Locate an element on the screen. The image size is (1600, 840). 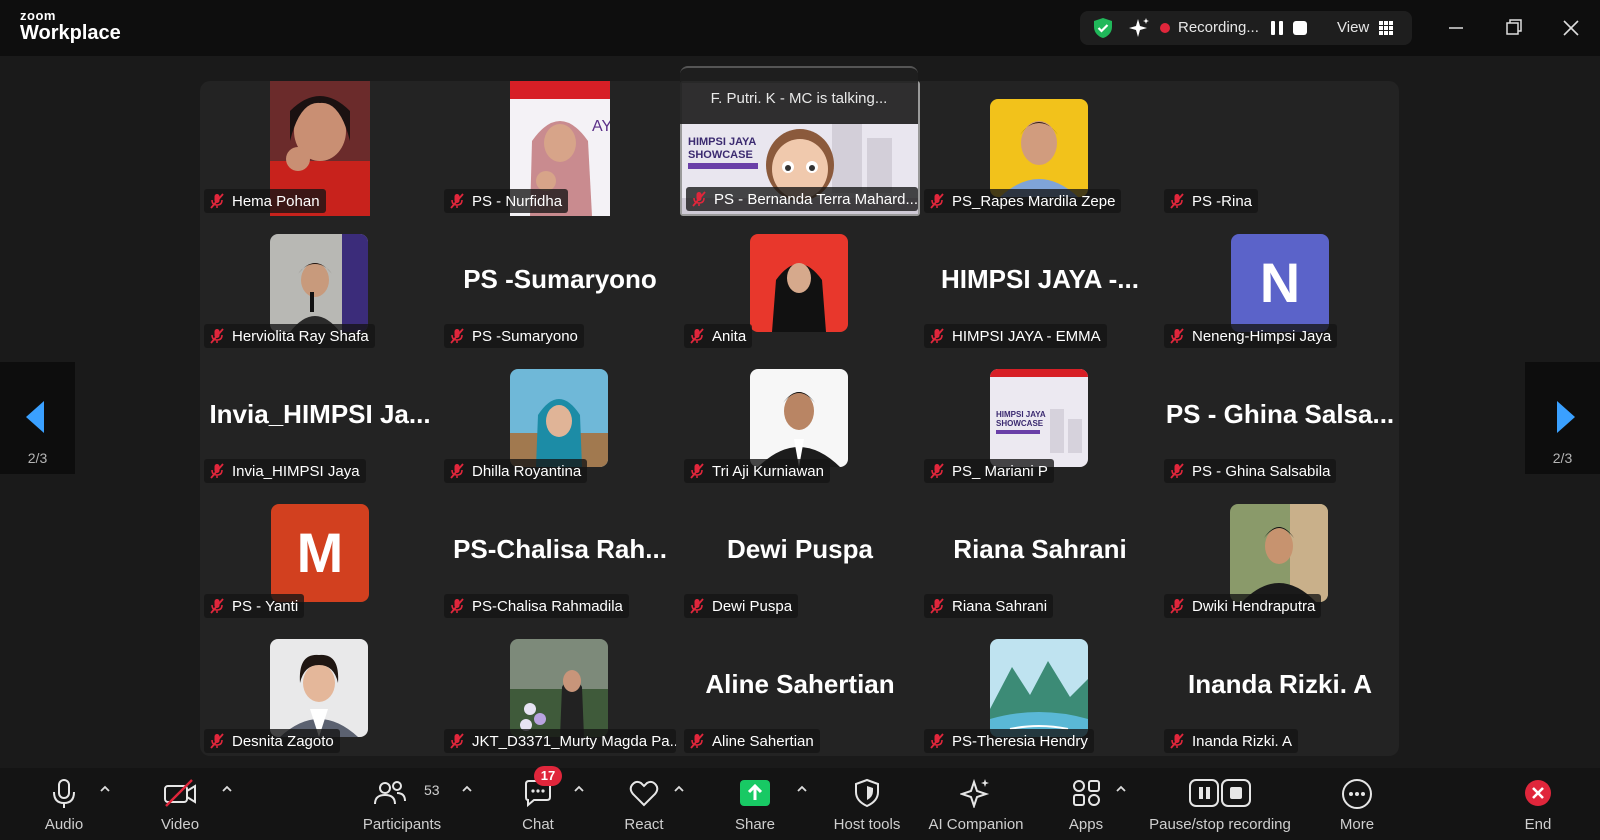
participant-tile: Tri Aji Kurniawan is located at coordinates (800, 418).